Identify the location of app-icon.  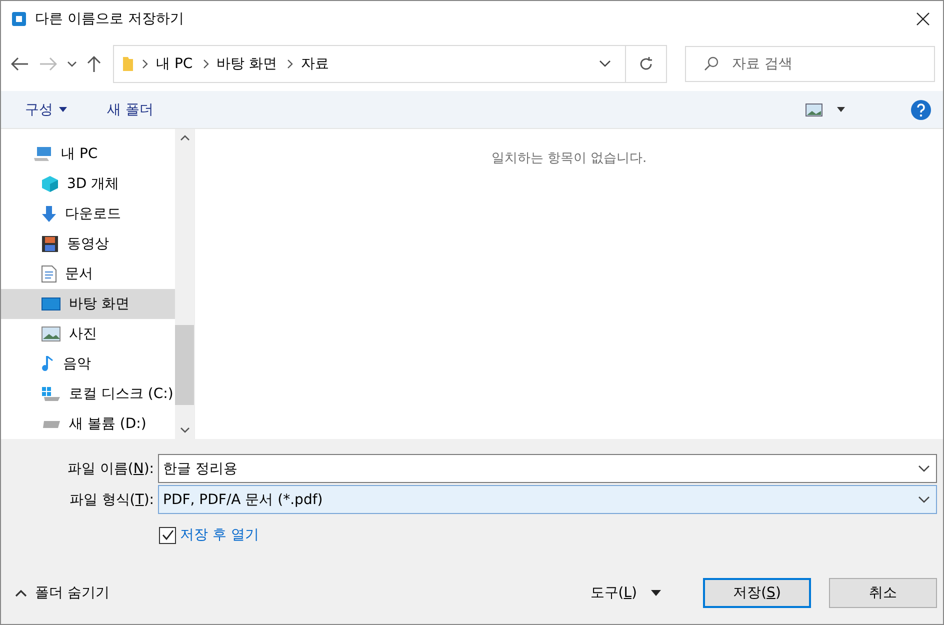
(19, 18).